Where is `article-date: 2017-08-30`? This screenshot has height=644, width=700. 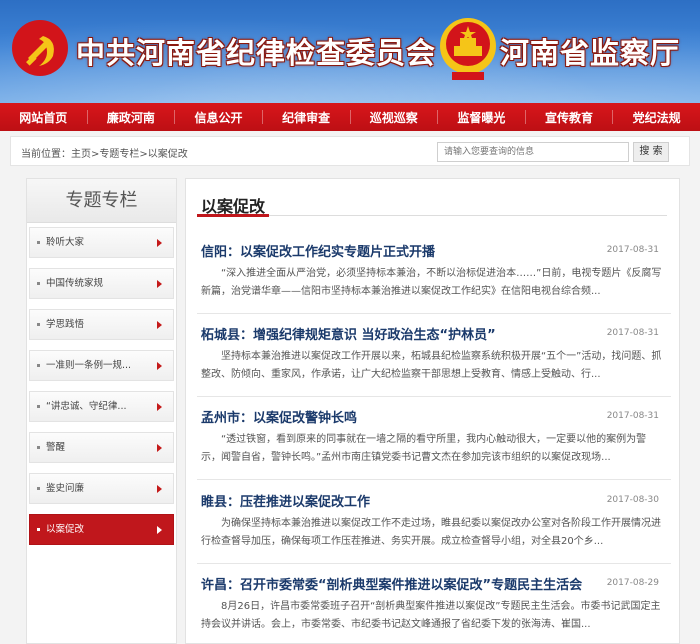 article-date: 2017-08-30 is located at coordinates (632, 500).